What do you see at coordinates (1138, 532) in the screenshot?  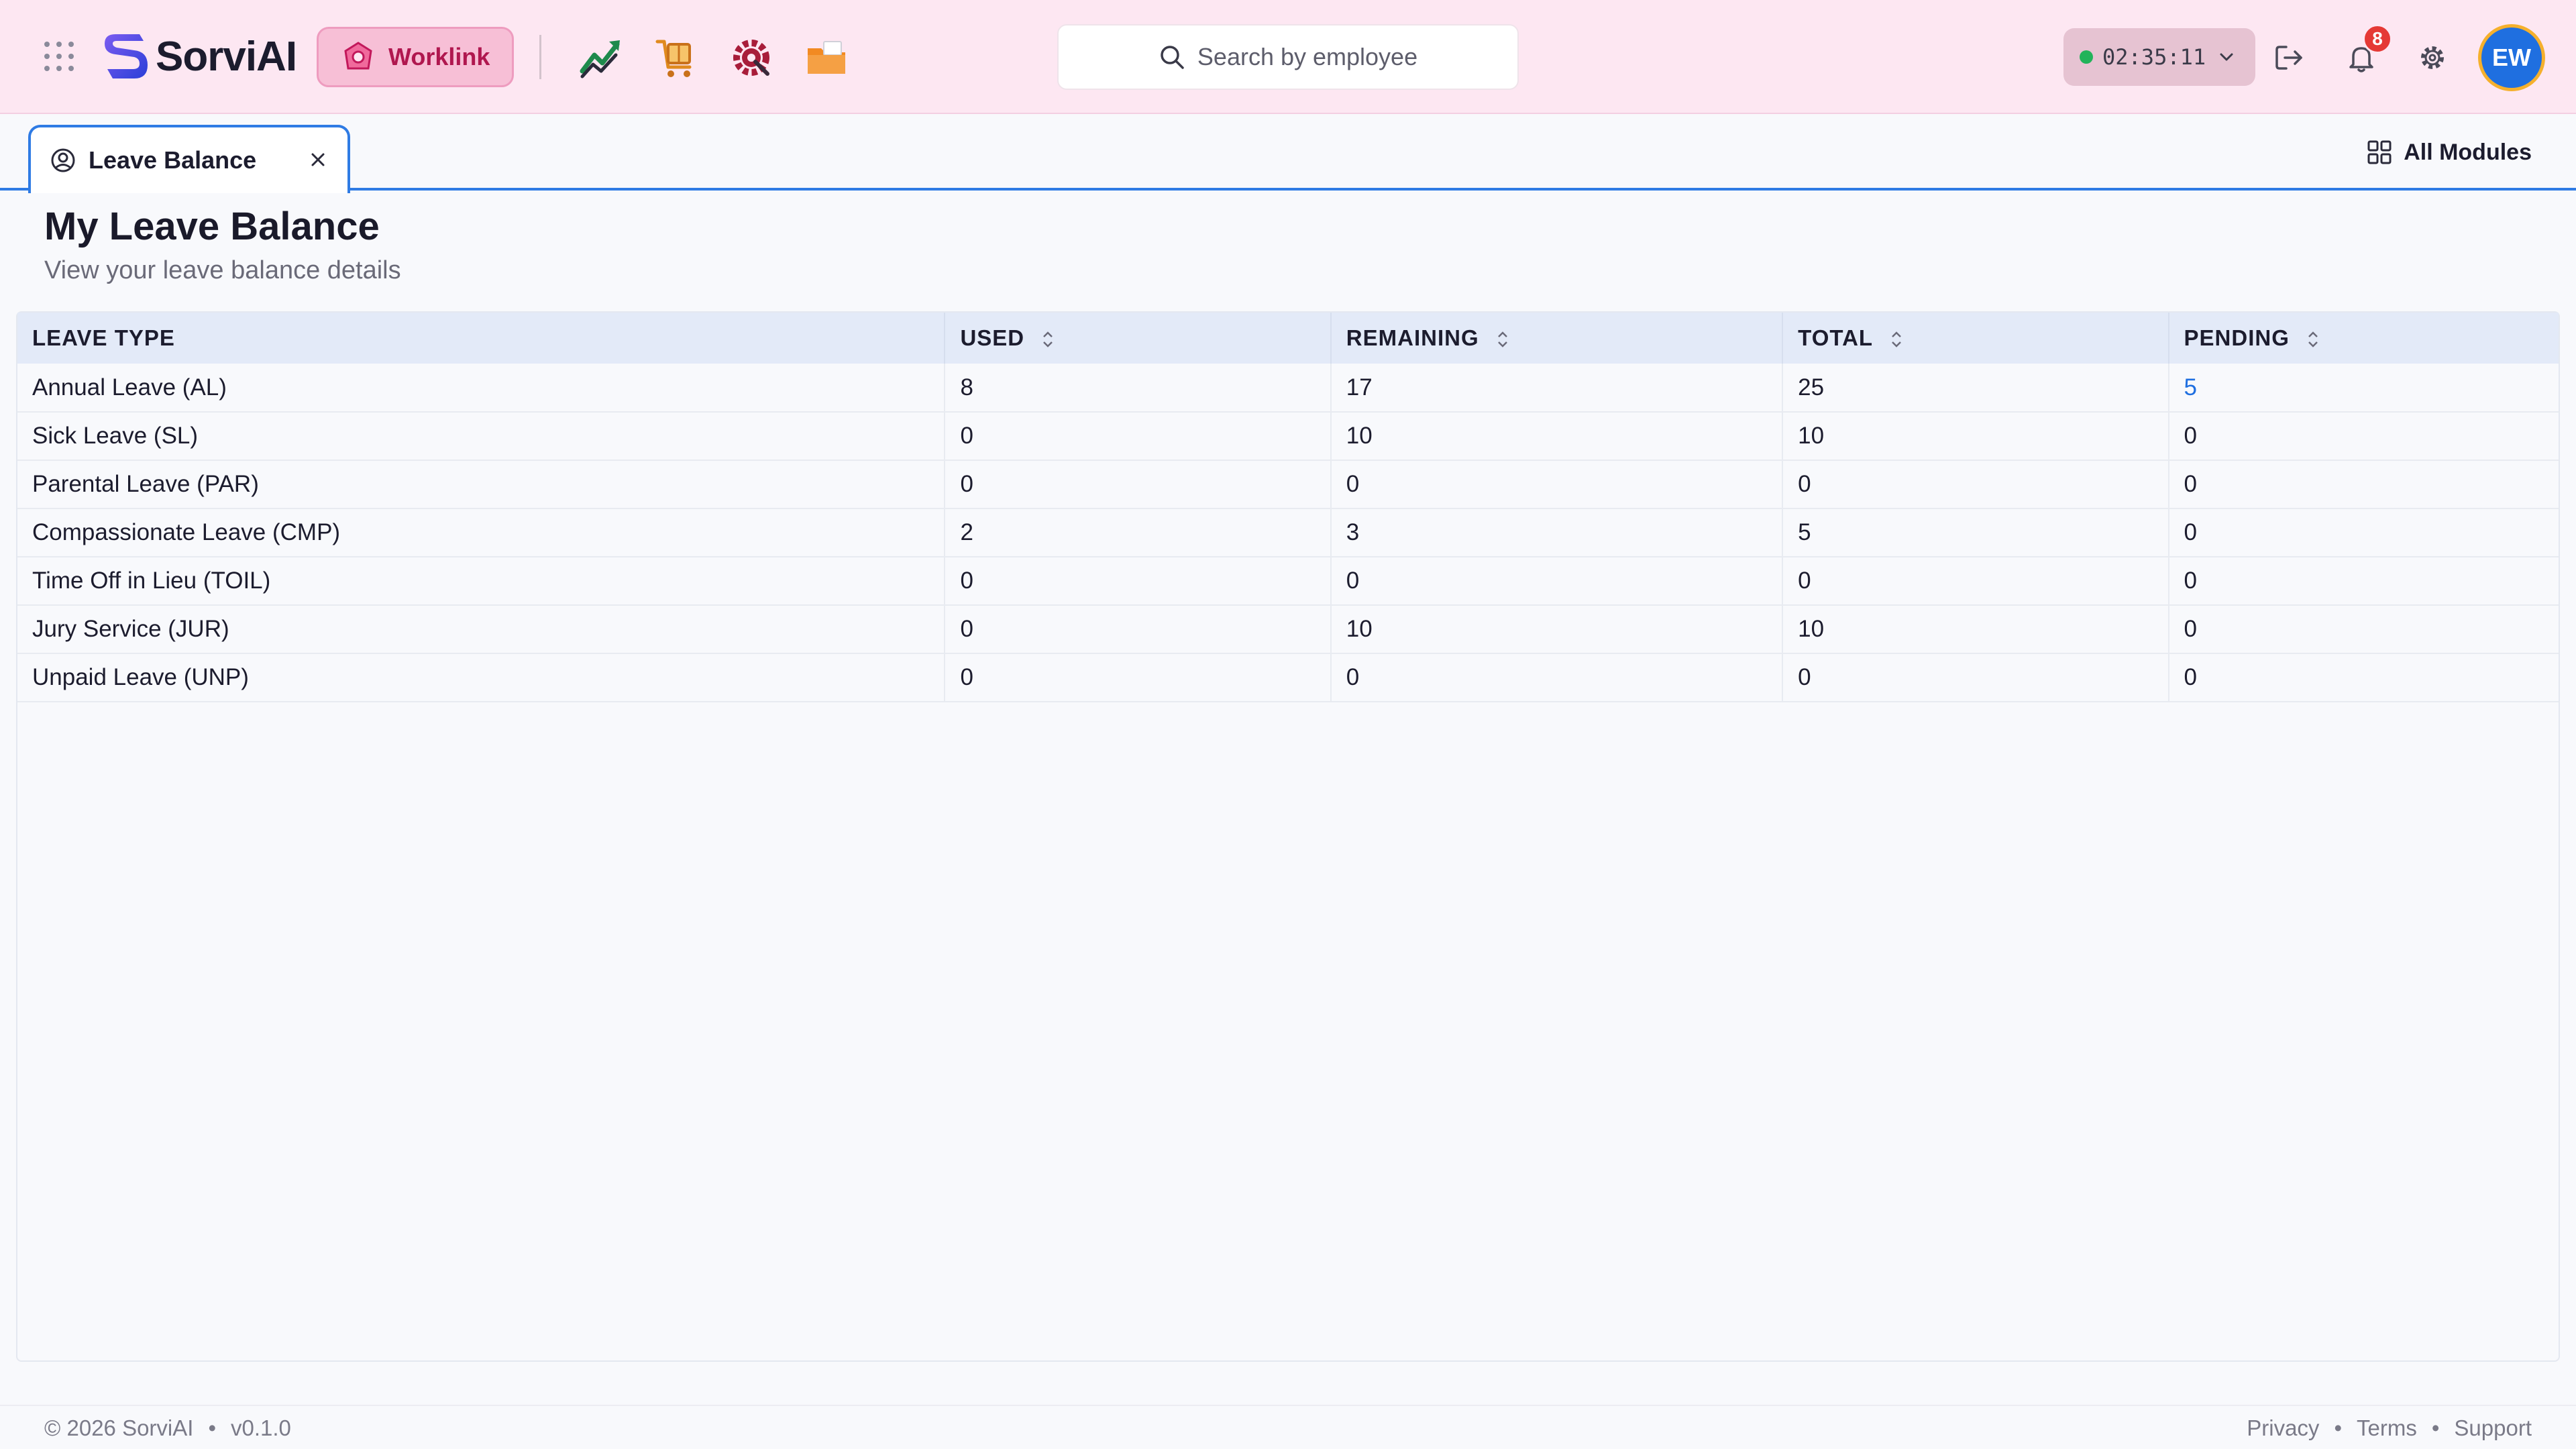 I see `cell-used: 2` at bounding box center [1138, 532].